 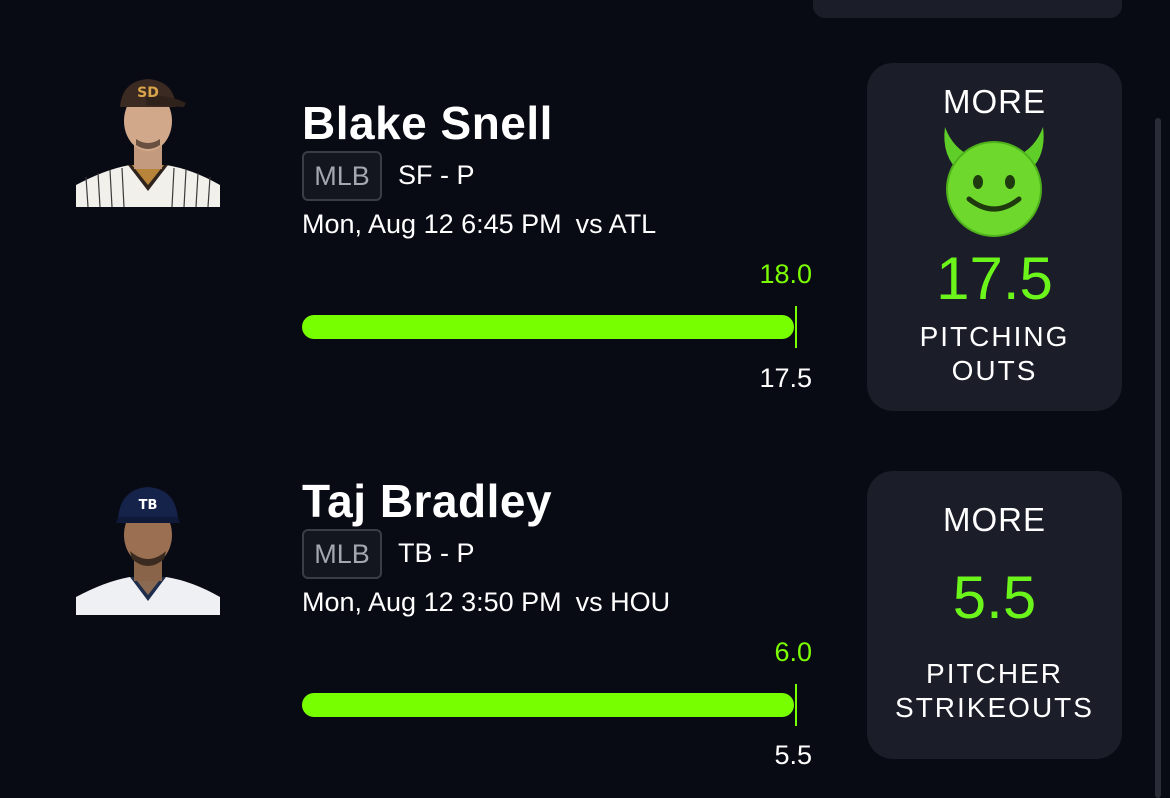 I want to click on pick-card: MORE 5.5 PITCHER STRIKEOUTS, so click(x=994, y=615).